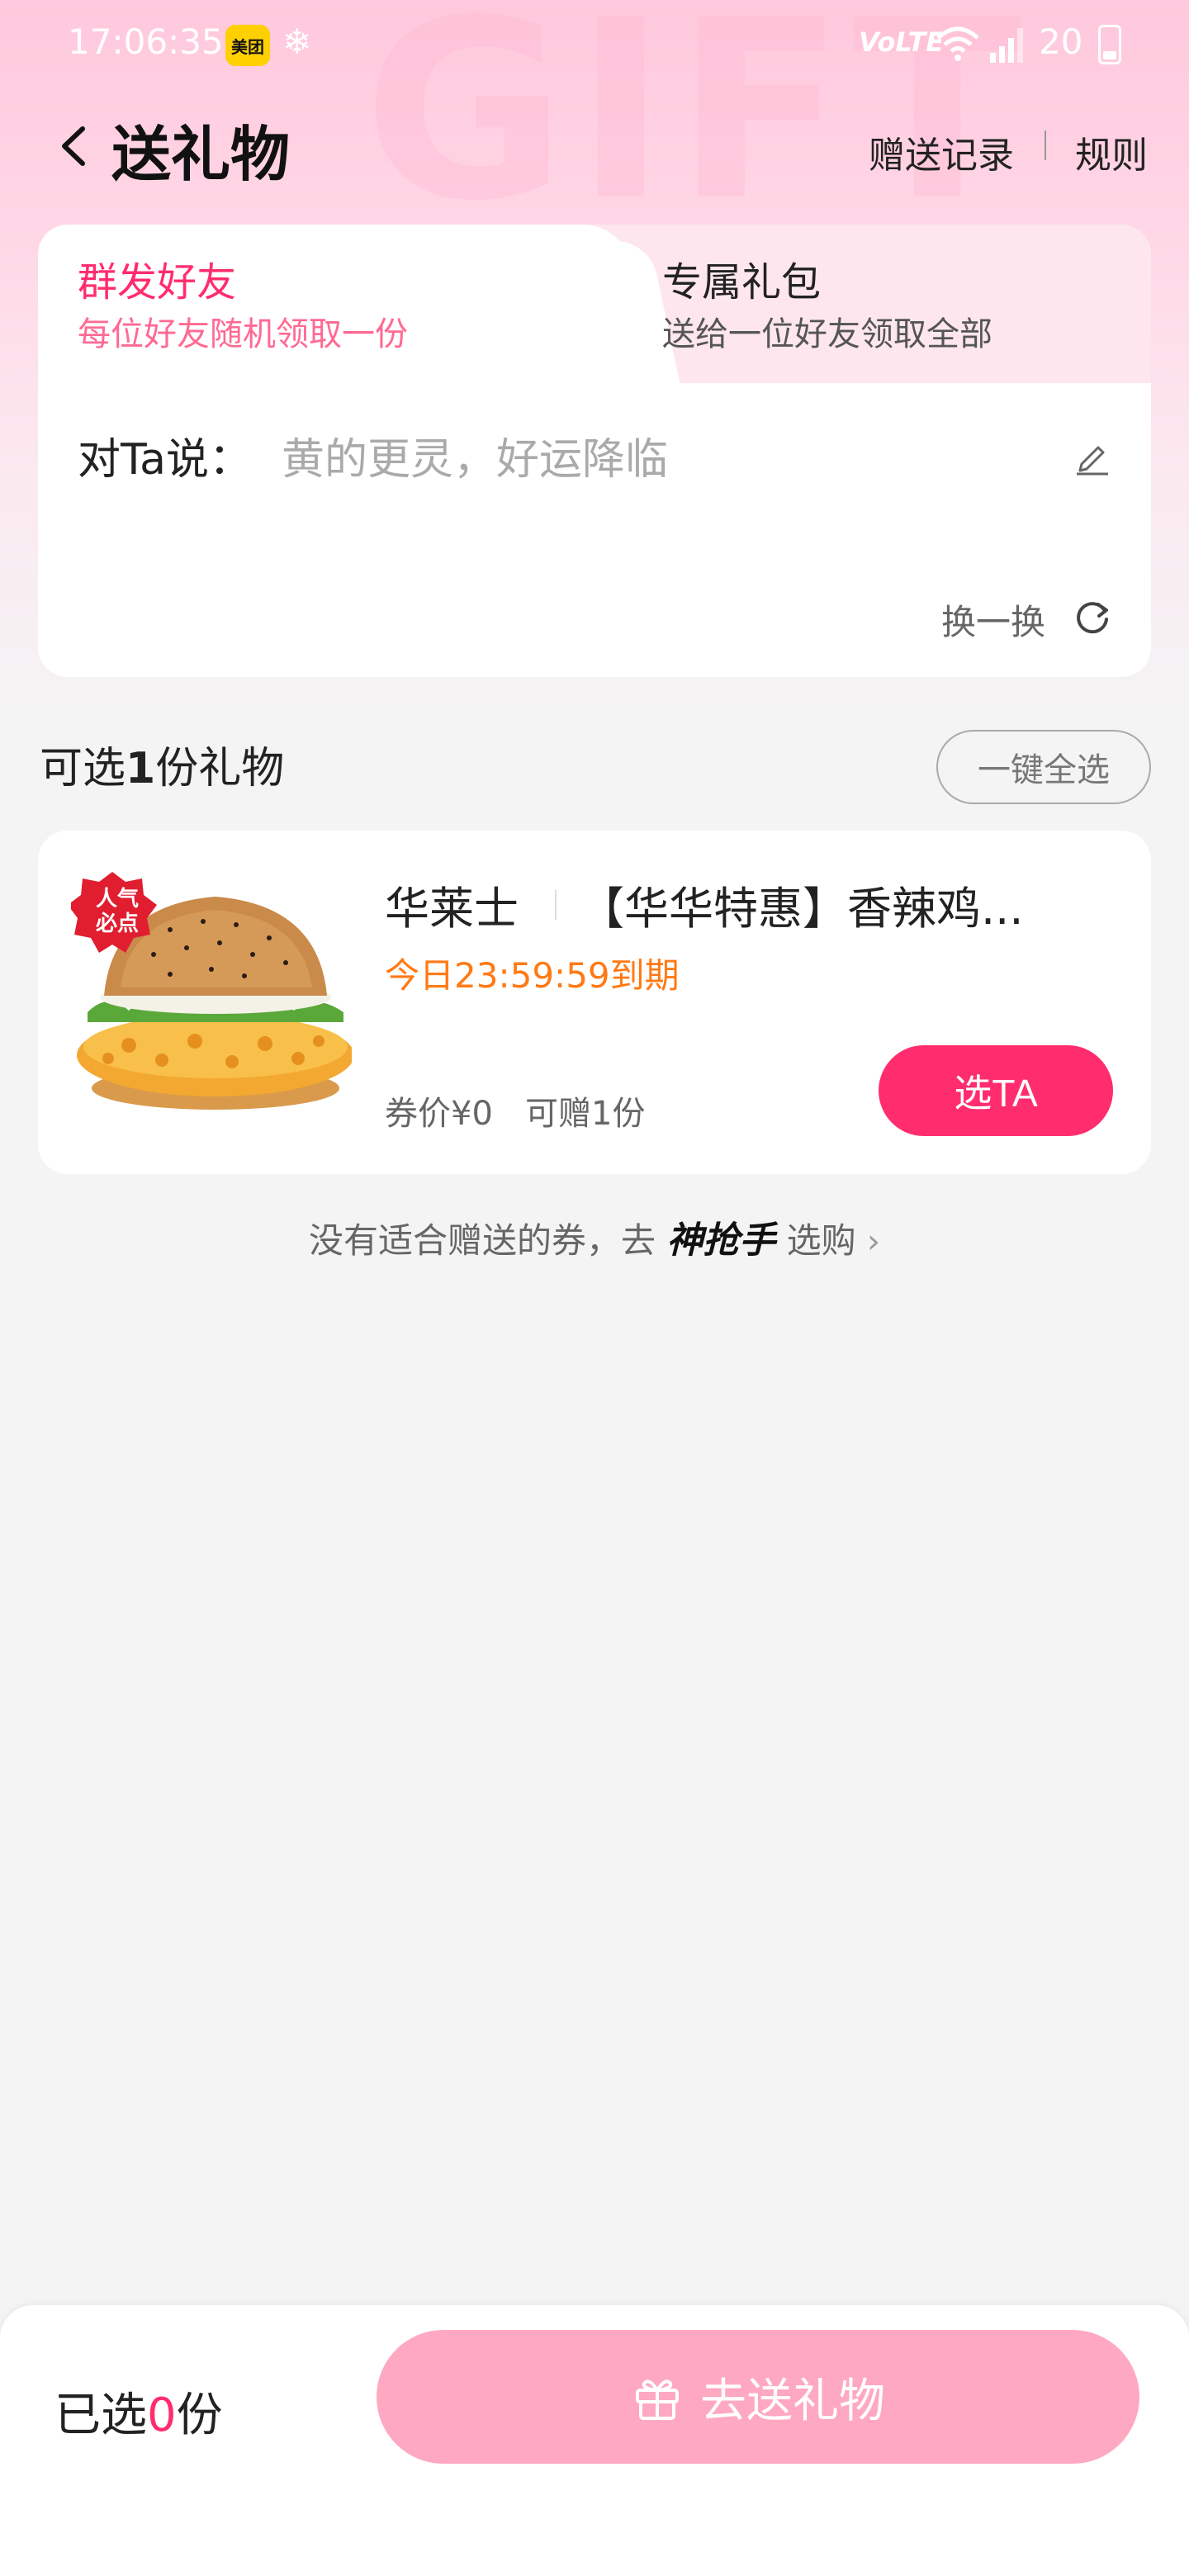 This screenshot has width=1189, height=2576. I want to click on chevron-right-icon: ›, so click(874, 1242).